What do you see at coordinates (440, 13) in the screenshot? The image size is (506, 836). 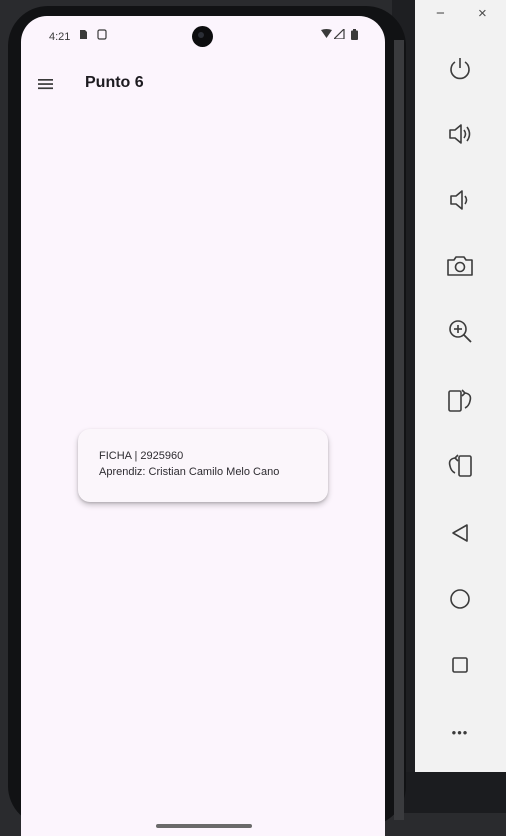 I see `minimize-button: −` at bounding box center [440, 13].